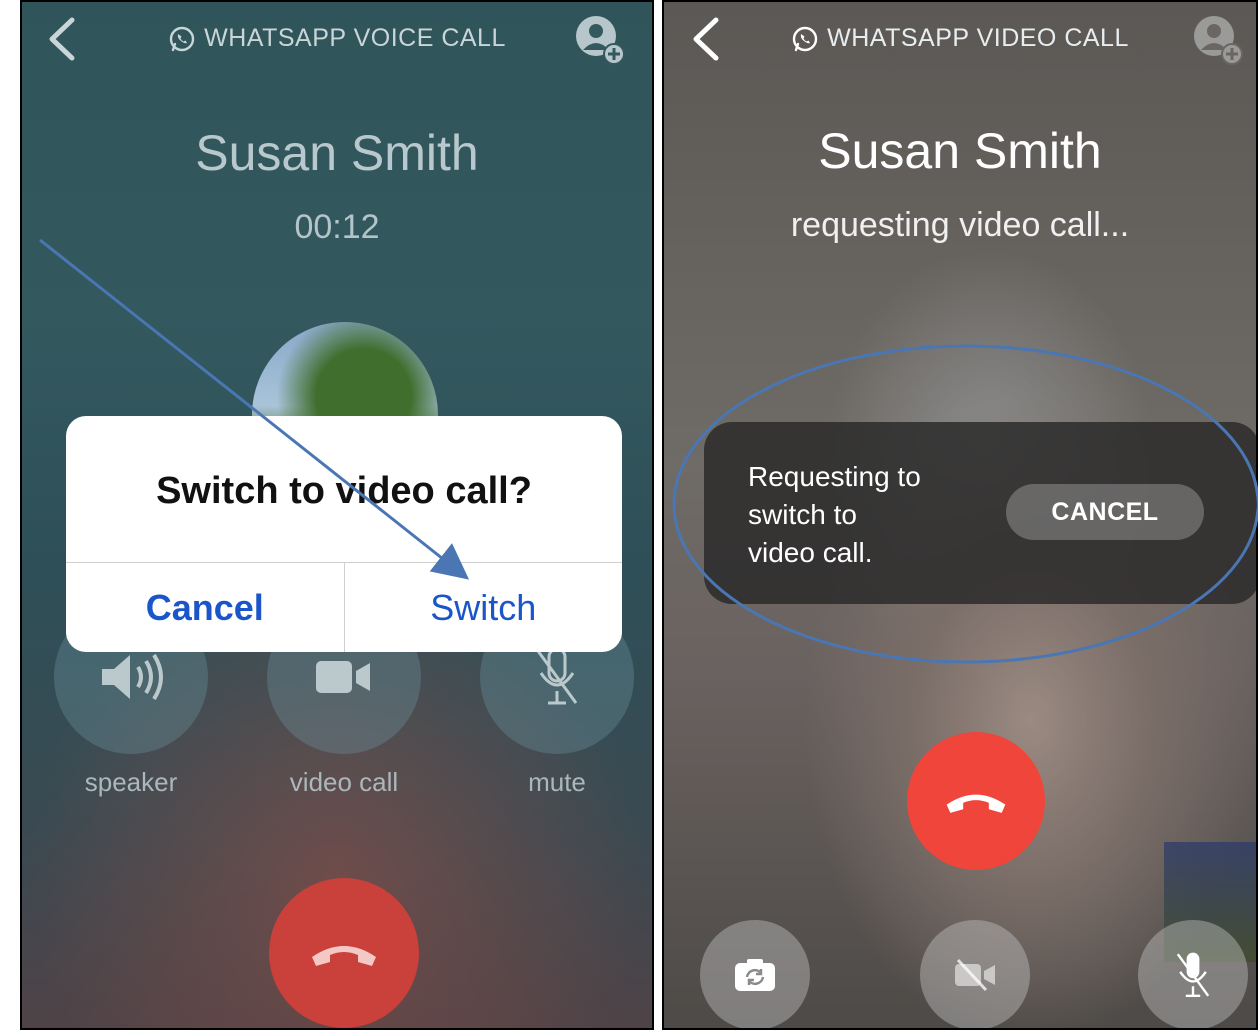  What do you see at coordinates (484, 607) in the screenshot?
I see `dialog-switch-button: Switch` at bounding box center [484, 607].